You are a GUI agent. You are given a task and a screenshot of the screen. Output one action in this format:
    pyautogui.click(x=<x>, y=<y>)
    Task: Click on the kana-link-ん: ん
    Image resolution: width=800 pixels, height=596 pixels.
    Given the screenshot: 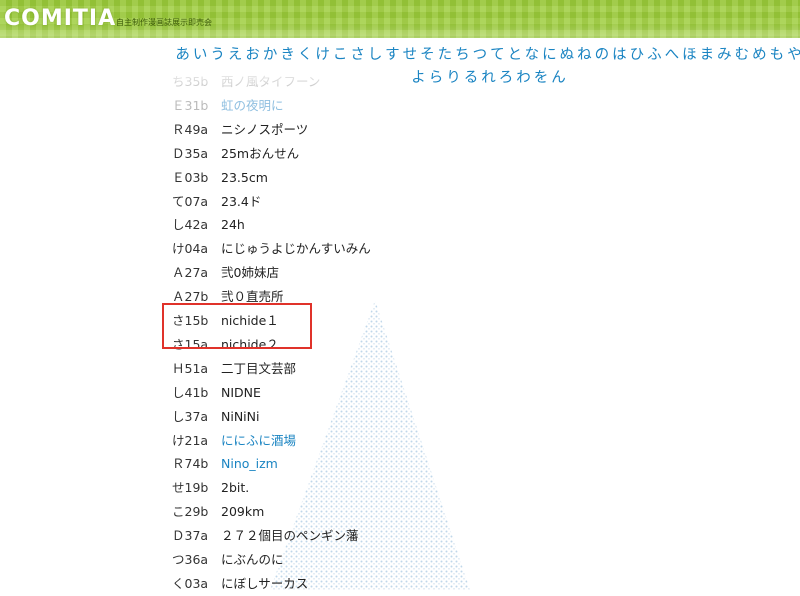 What is the action you would take?
    pyautogui.click(x=560, y=78)
    